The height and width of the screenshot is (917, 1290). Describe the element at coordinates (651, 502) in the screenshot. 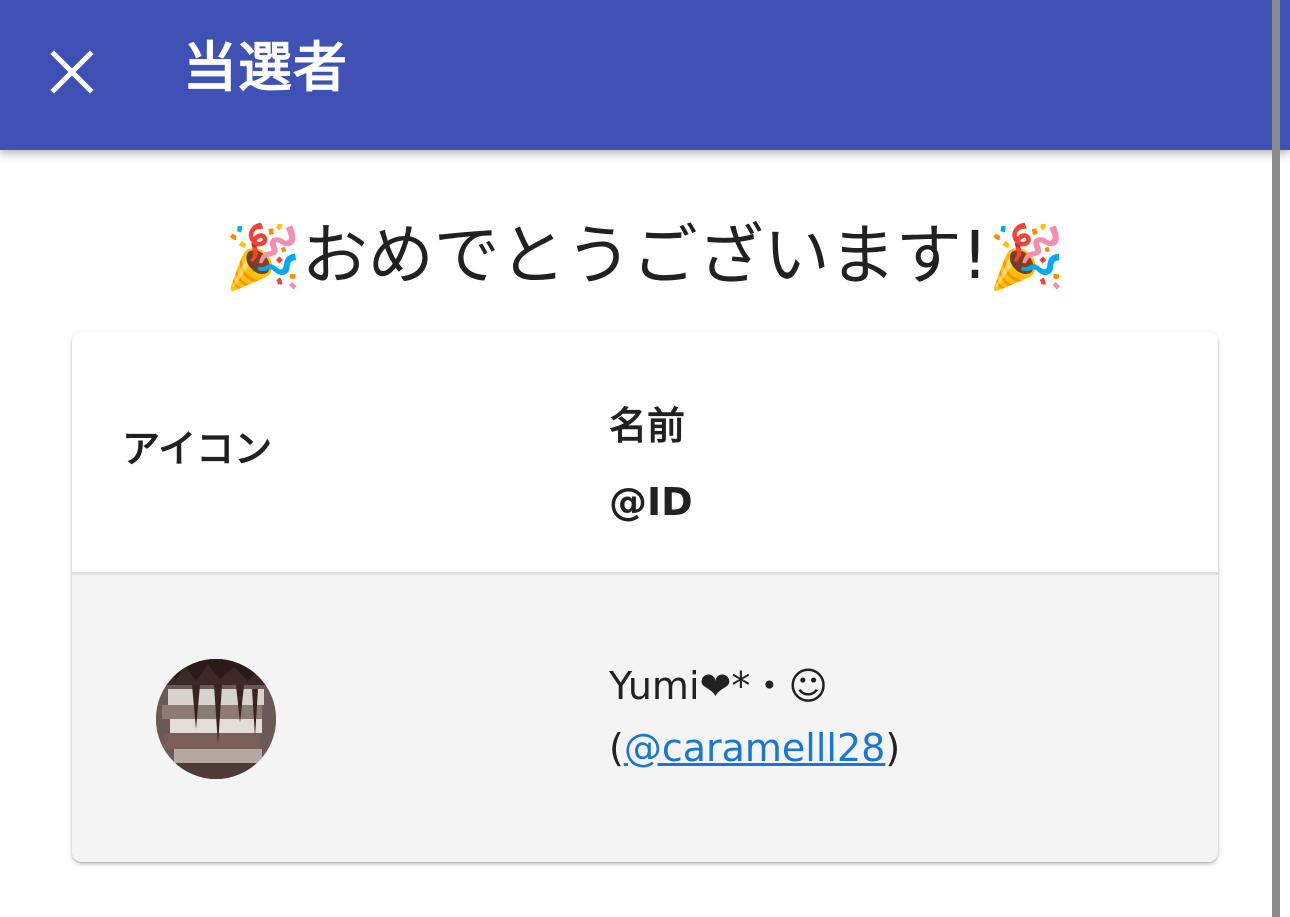

I see `column-header-id: @ID` at that location.